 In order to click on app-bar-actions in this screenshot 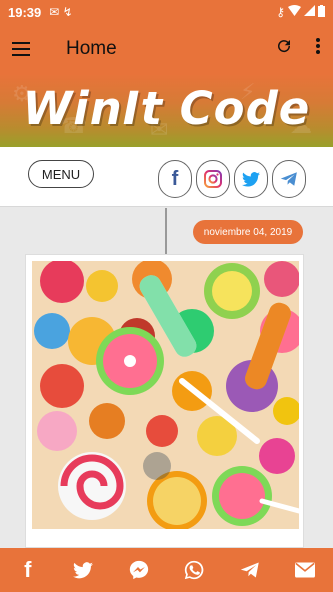, I will do `click(298, 49)`.